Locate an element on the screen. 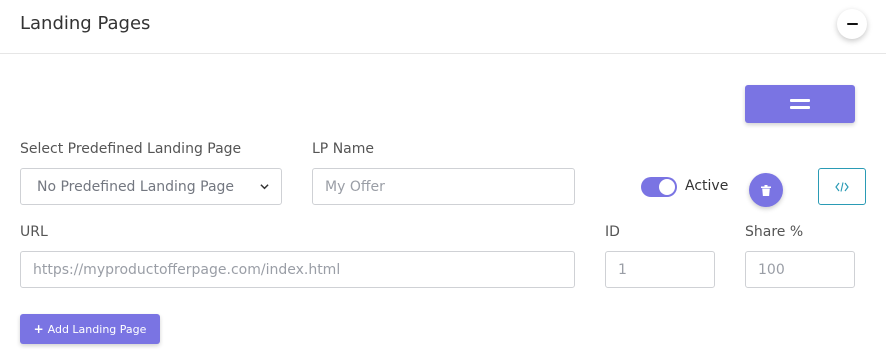 The image size is (886, 360). lp-name-label: LP Name is located at coordinates (343, 149).